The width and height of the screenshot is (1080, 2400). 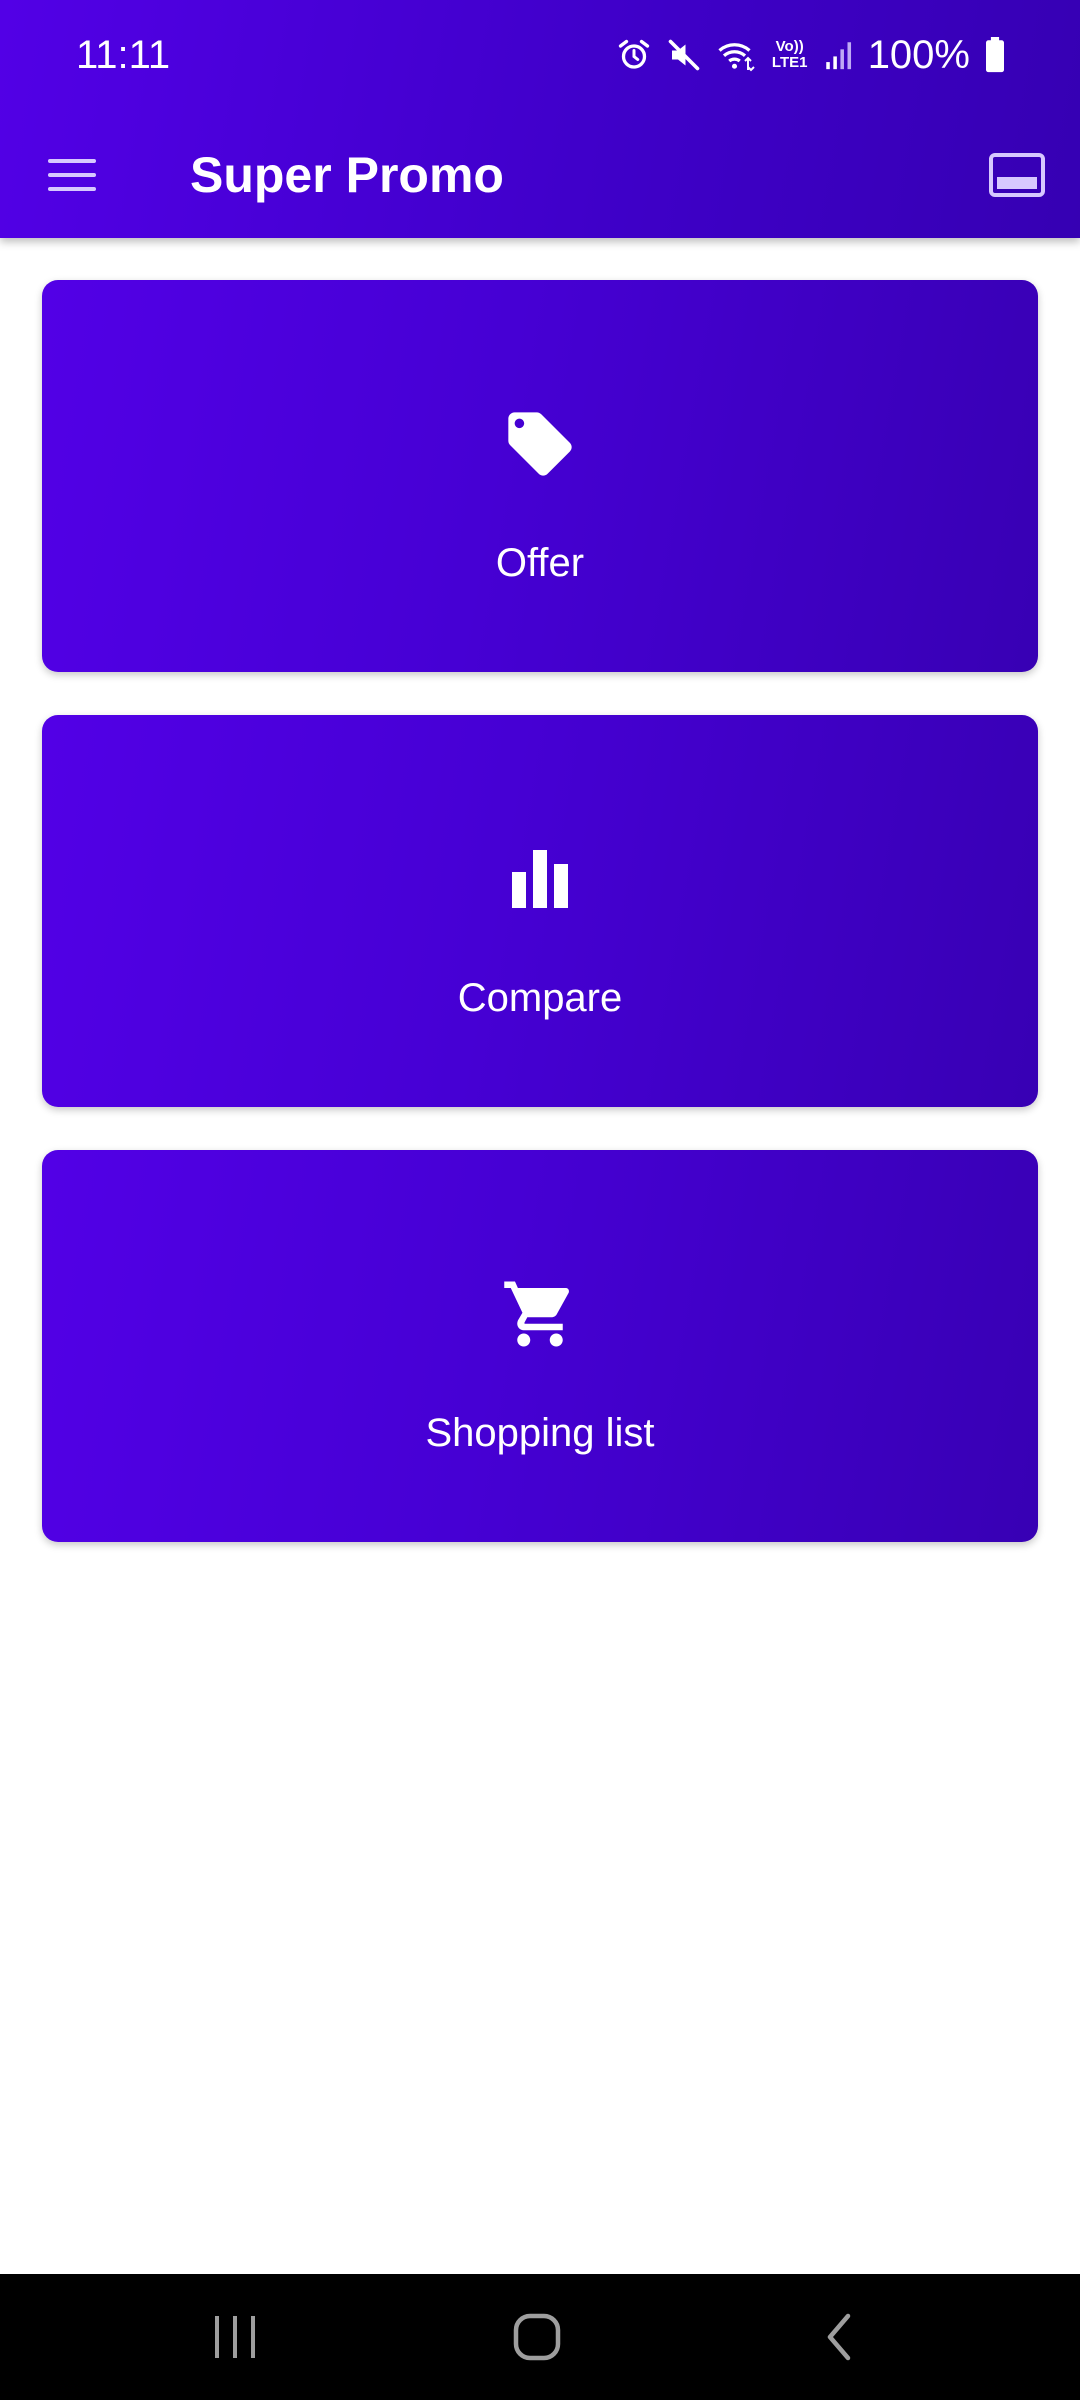 I want to click on recent-apps-button, so click(x=235, y=2337).